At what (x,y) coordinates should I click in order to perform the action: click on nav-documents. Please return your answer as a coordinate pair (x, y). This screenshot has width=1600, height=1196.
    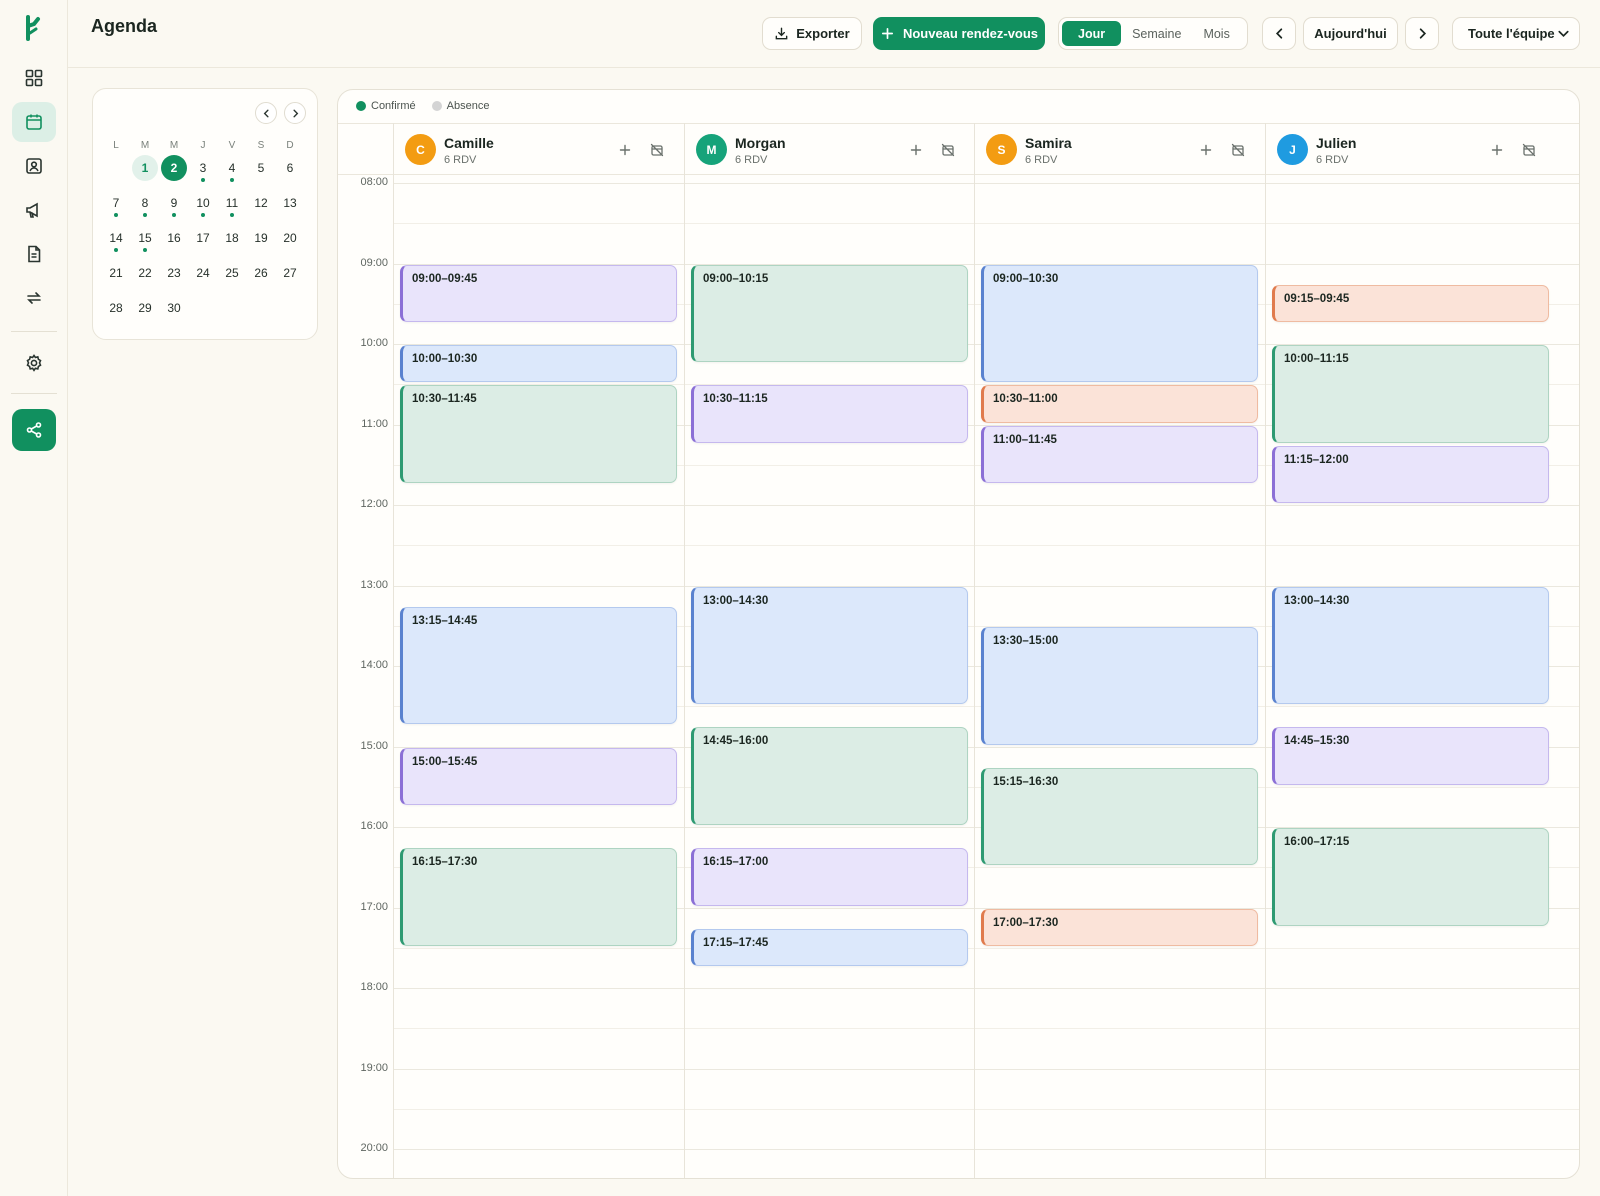
    Looking at the image, I should click on (34, 254).